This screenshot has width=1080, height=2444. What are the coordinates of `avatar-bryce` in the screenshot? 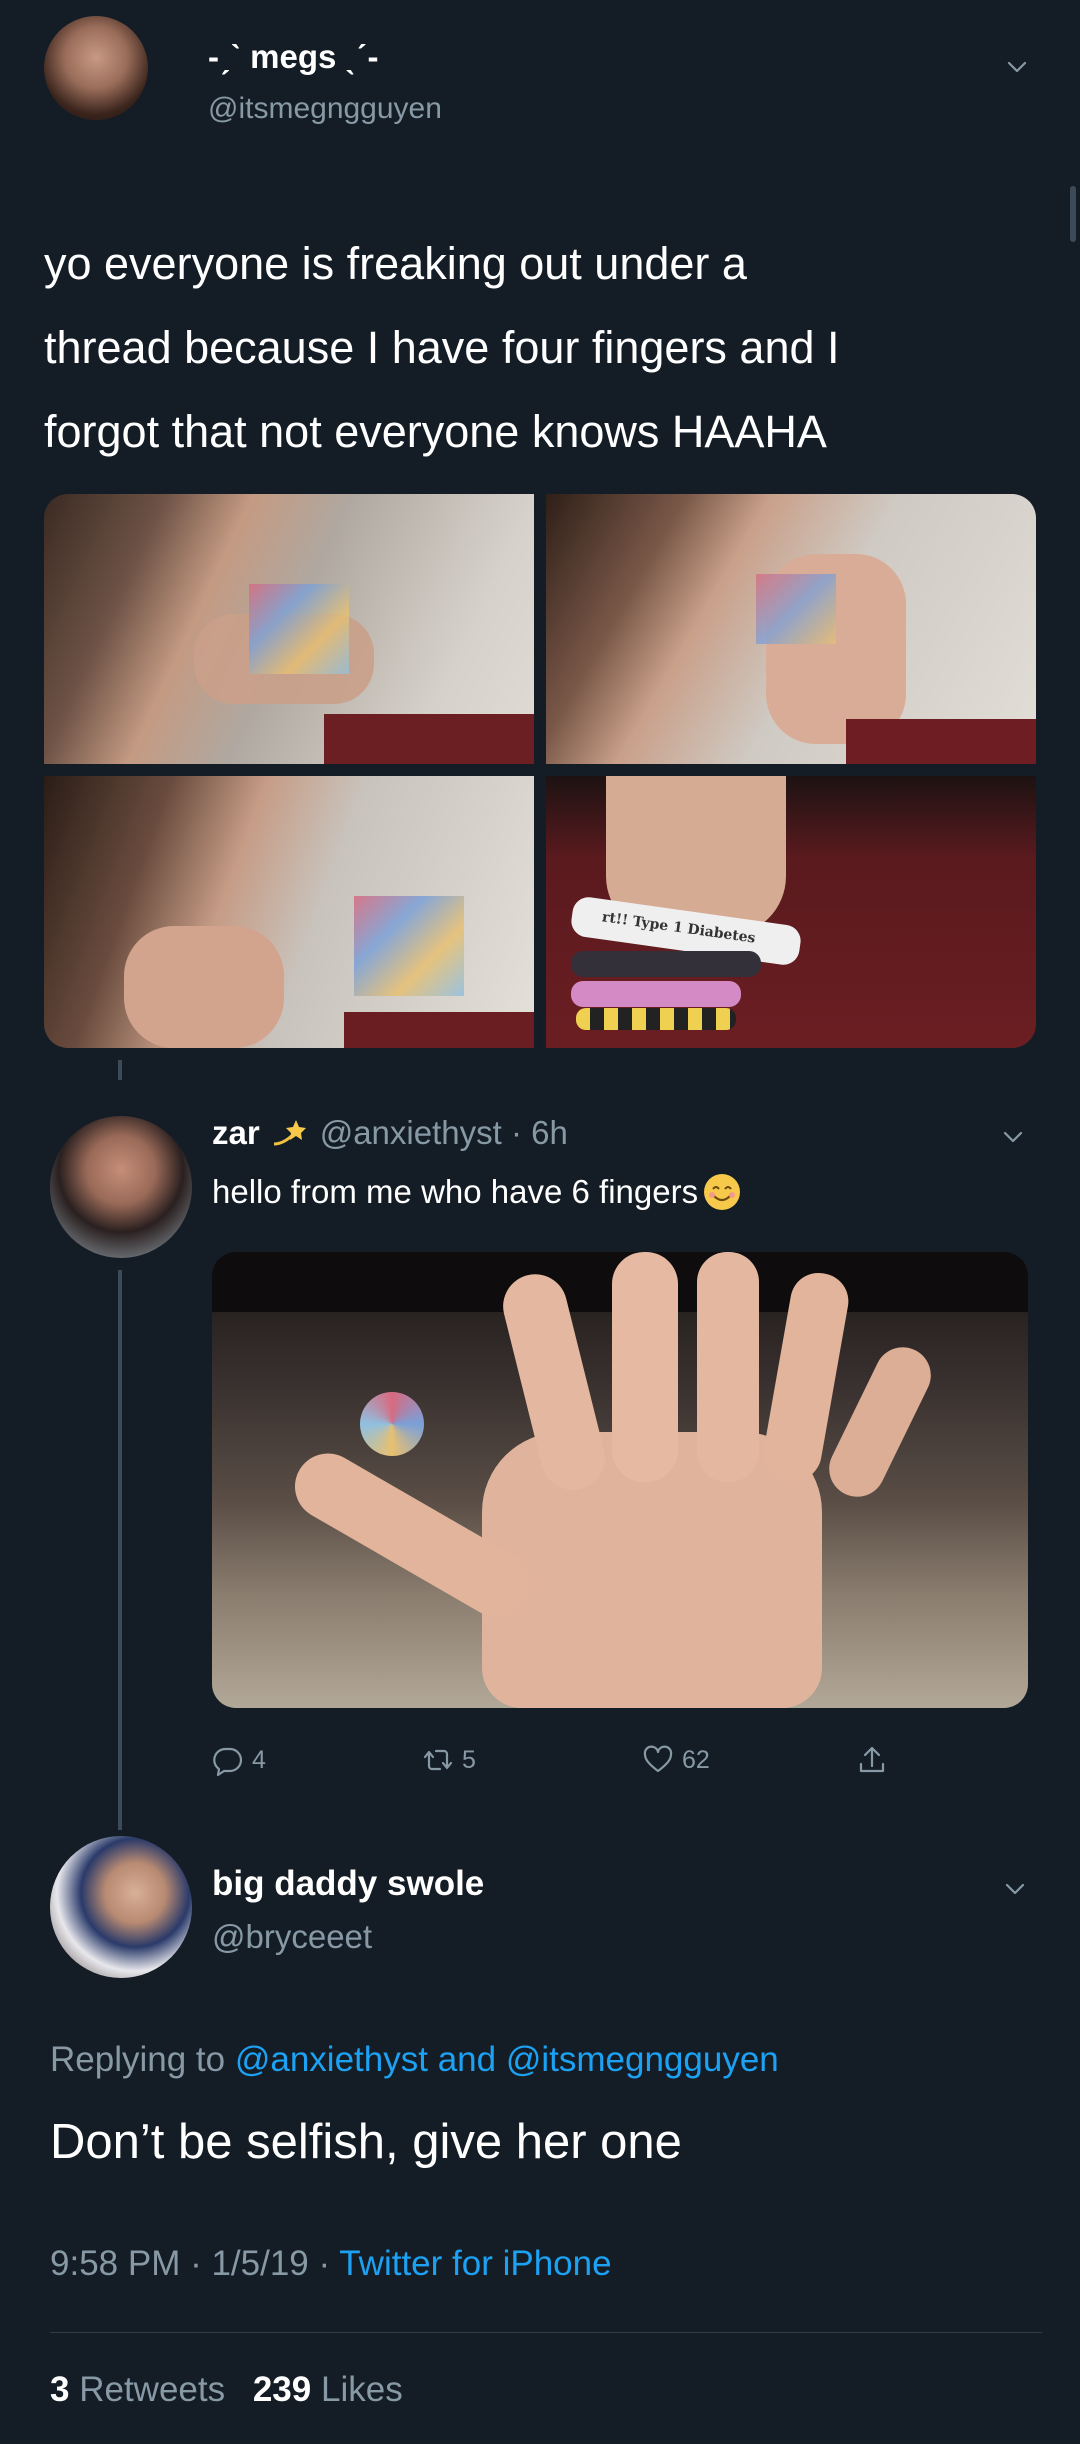 It's located at (121, 1907).